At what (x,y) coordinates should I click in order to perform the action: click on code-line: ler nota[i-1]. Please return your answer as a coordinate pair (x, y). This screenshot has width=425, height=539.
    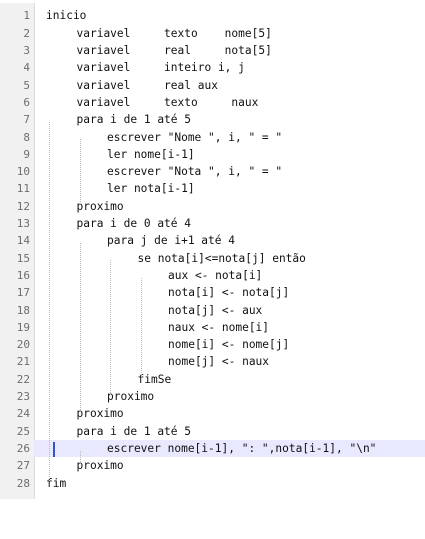
    Looking at the image, I should click on (235, 188).